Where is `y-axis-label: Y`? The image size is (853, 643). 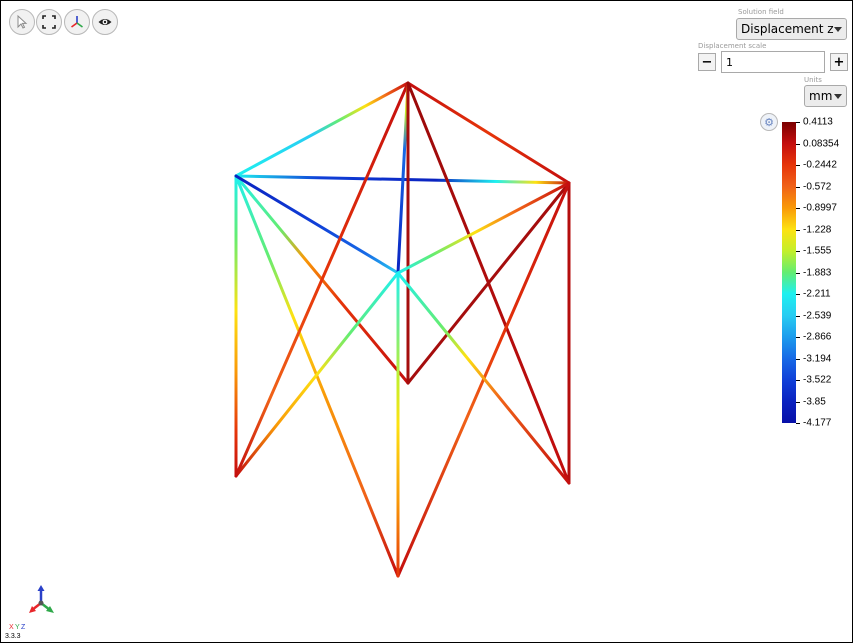 y-axis-label: Y is located at coordinates (17, 627).